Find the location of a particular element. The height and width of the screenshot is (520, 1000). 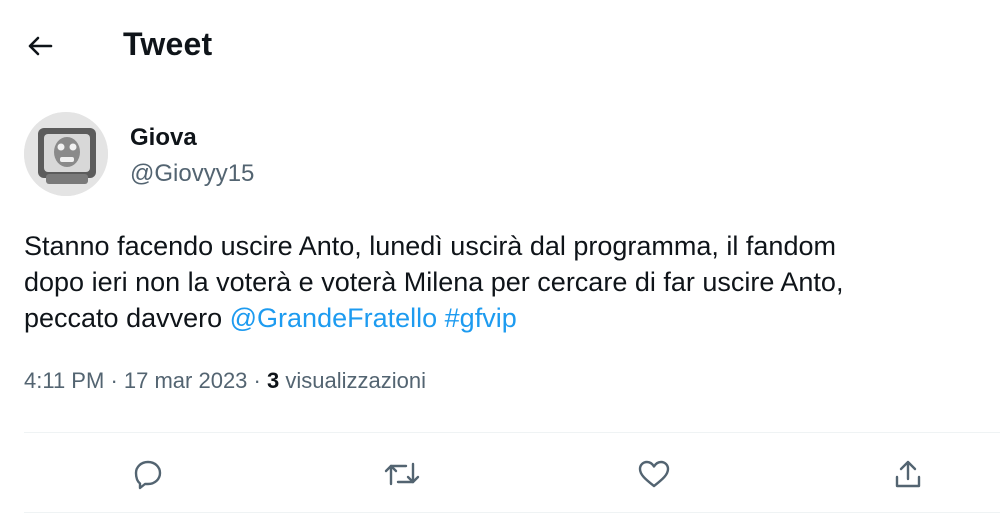

heart-icon is located at coordinates (654, 474).